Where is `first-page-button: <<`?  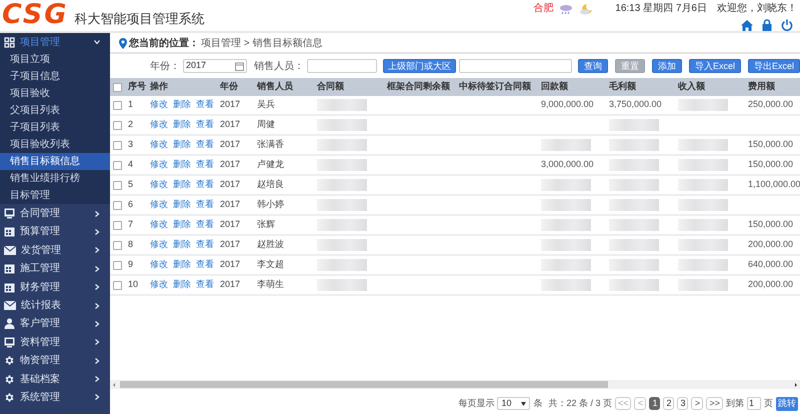
first-page-button: << is located at coordinates (623, 403).